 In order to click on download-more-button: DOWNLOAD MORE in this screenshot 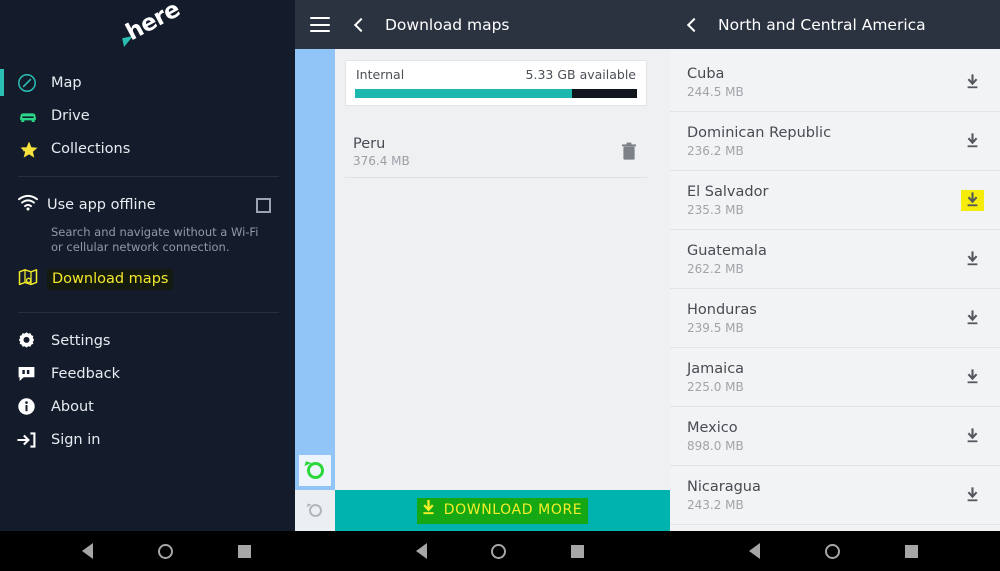, I will do `click(502, 510)`.